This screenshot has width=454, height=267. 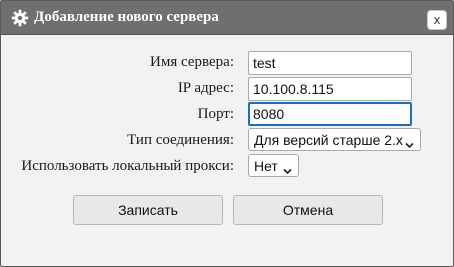 What do you see at coordinates (20, 18) in the screenshot?
I see `gear-icon` at bounding box center [20, 18].